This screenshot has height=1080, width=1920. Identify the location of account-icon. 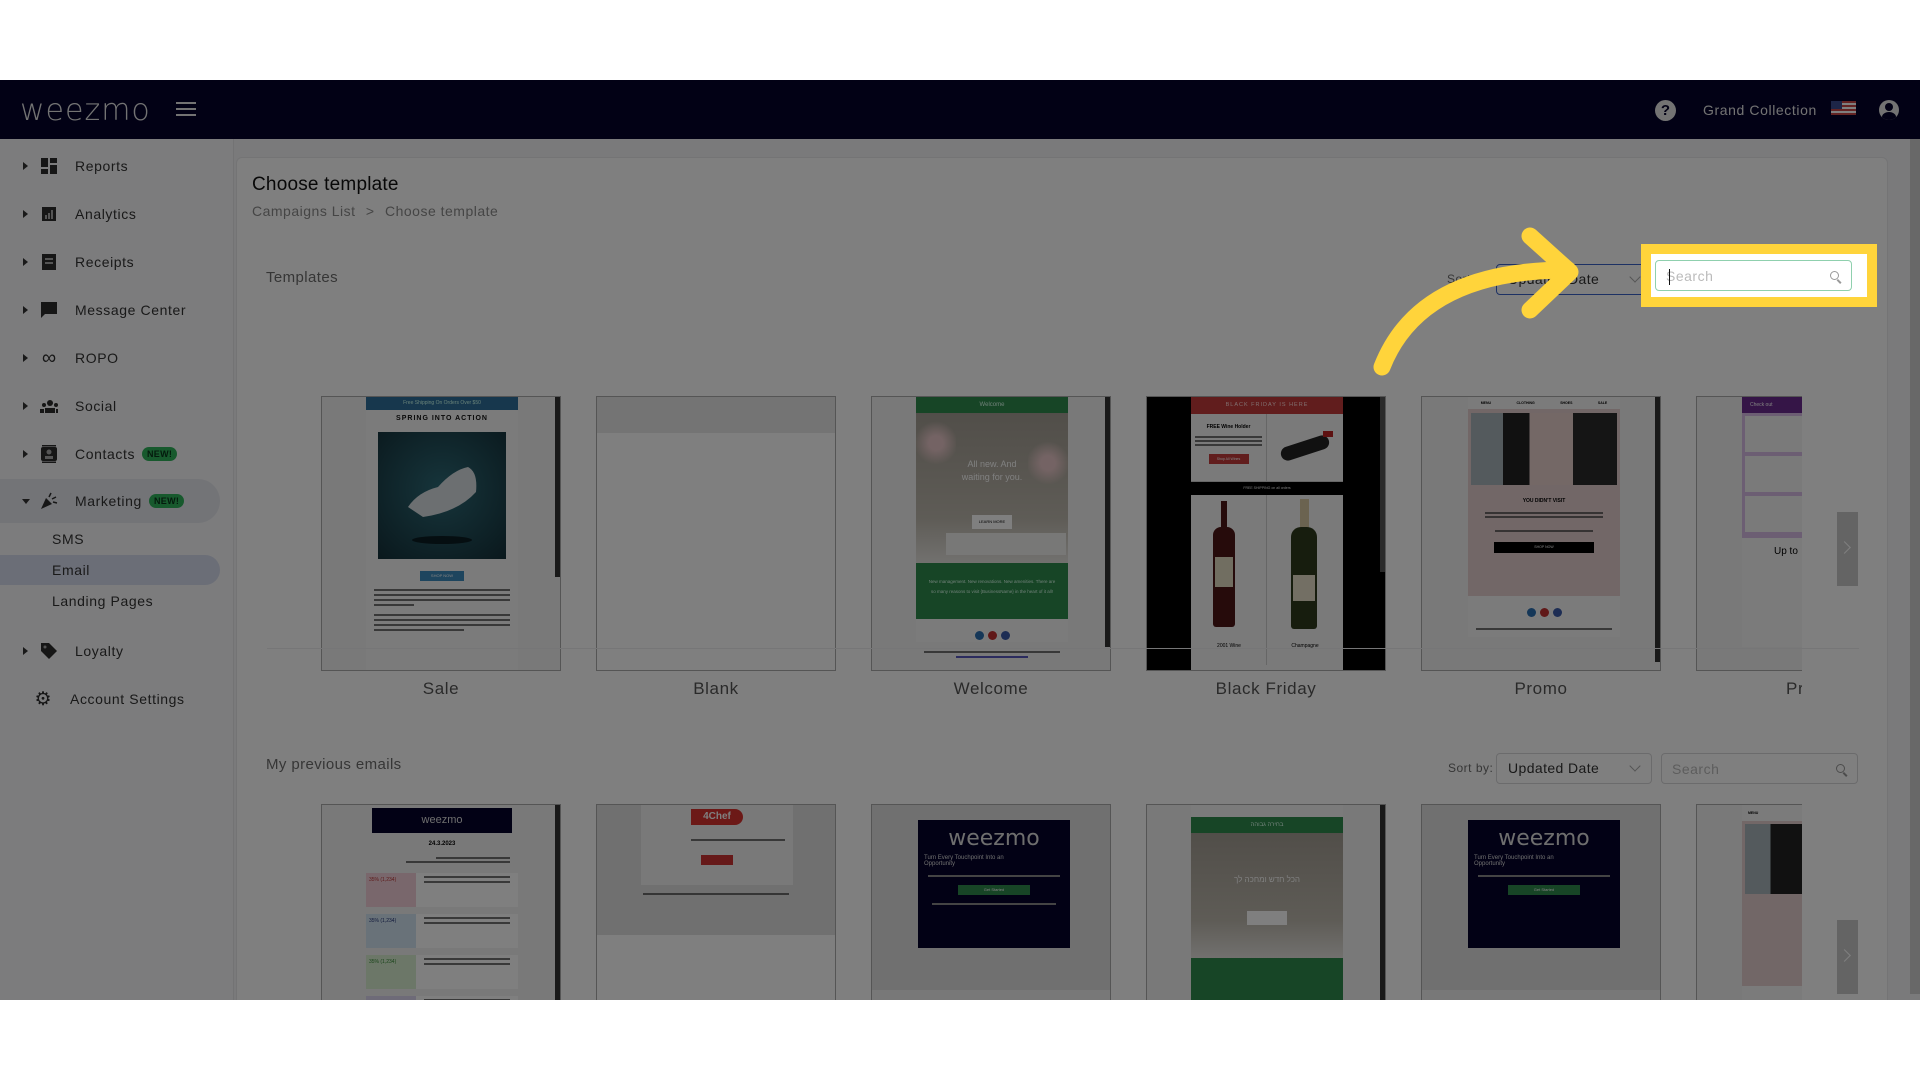
(1889, 110).